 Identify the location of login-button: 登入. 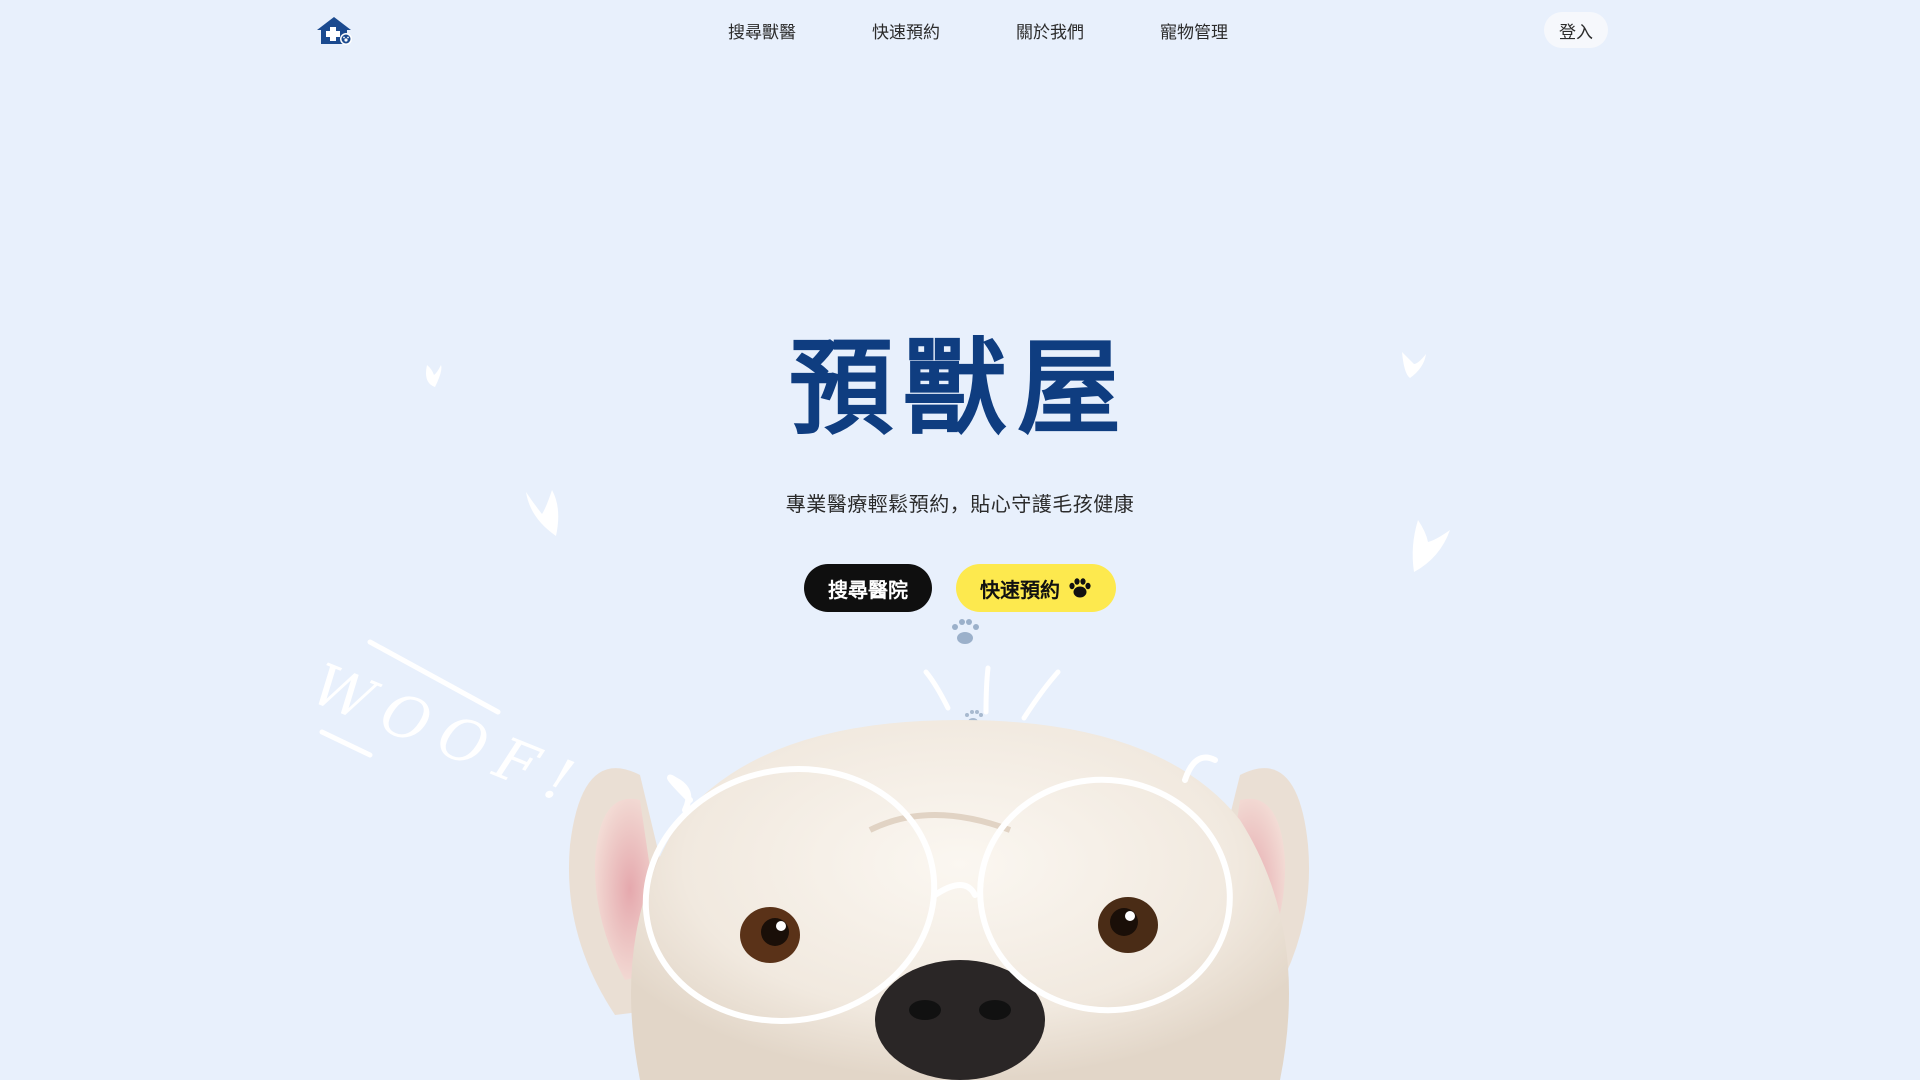
(1576, 30).